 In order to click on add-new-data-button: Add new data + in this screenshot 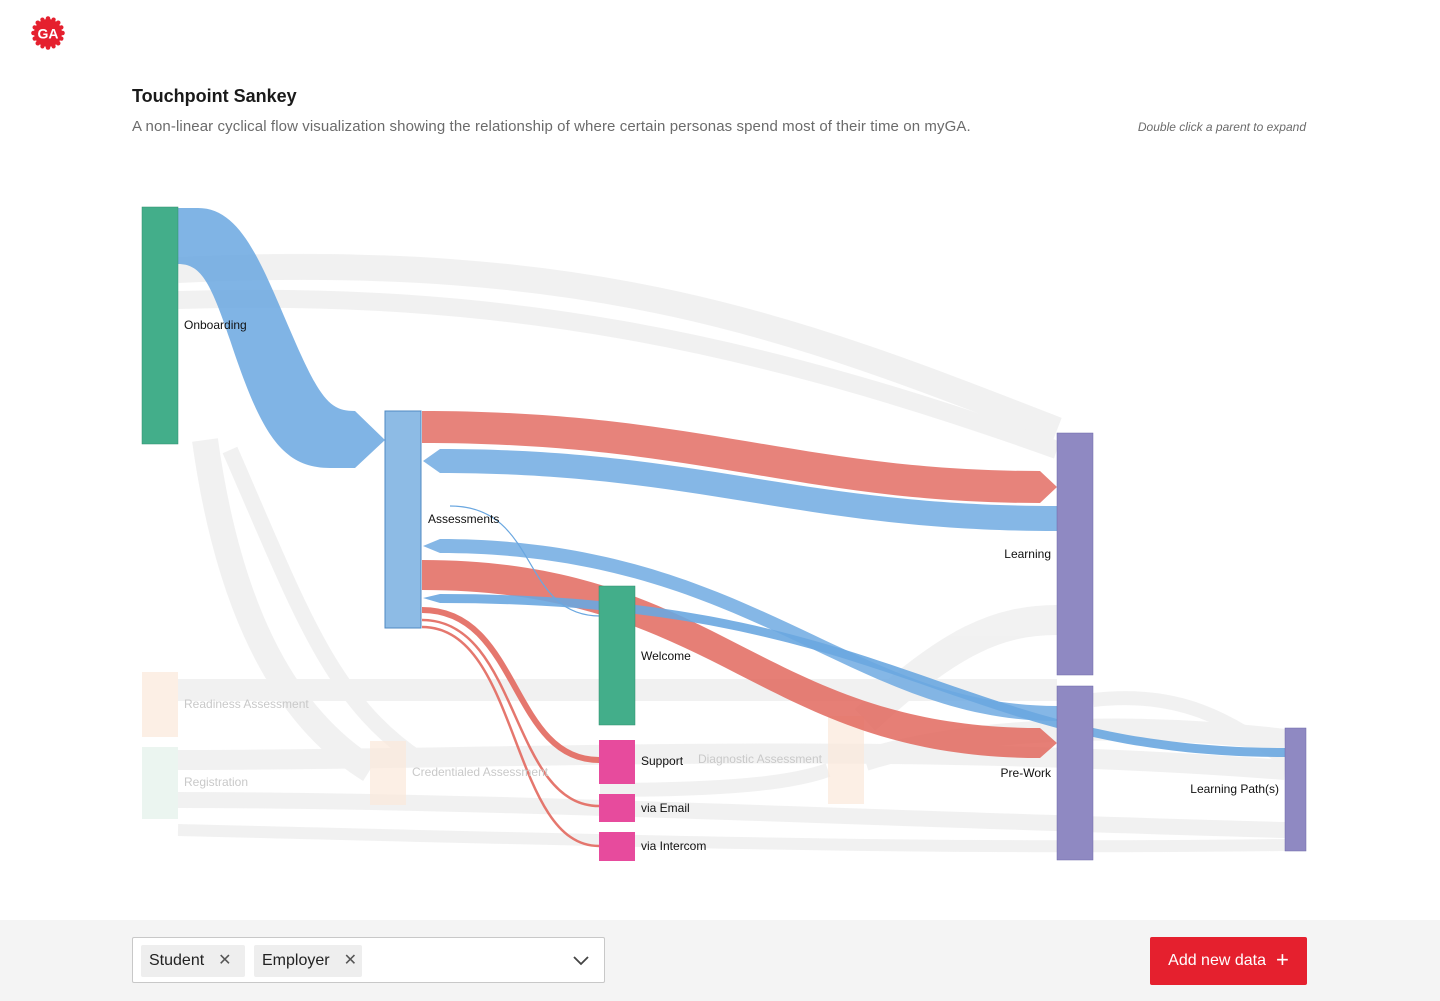, I will do `click(1228, 961)`.